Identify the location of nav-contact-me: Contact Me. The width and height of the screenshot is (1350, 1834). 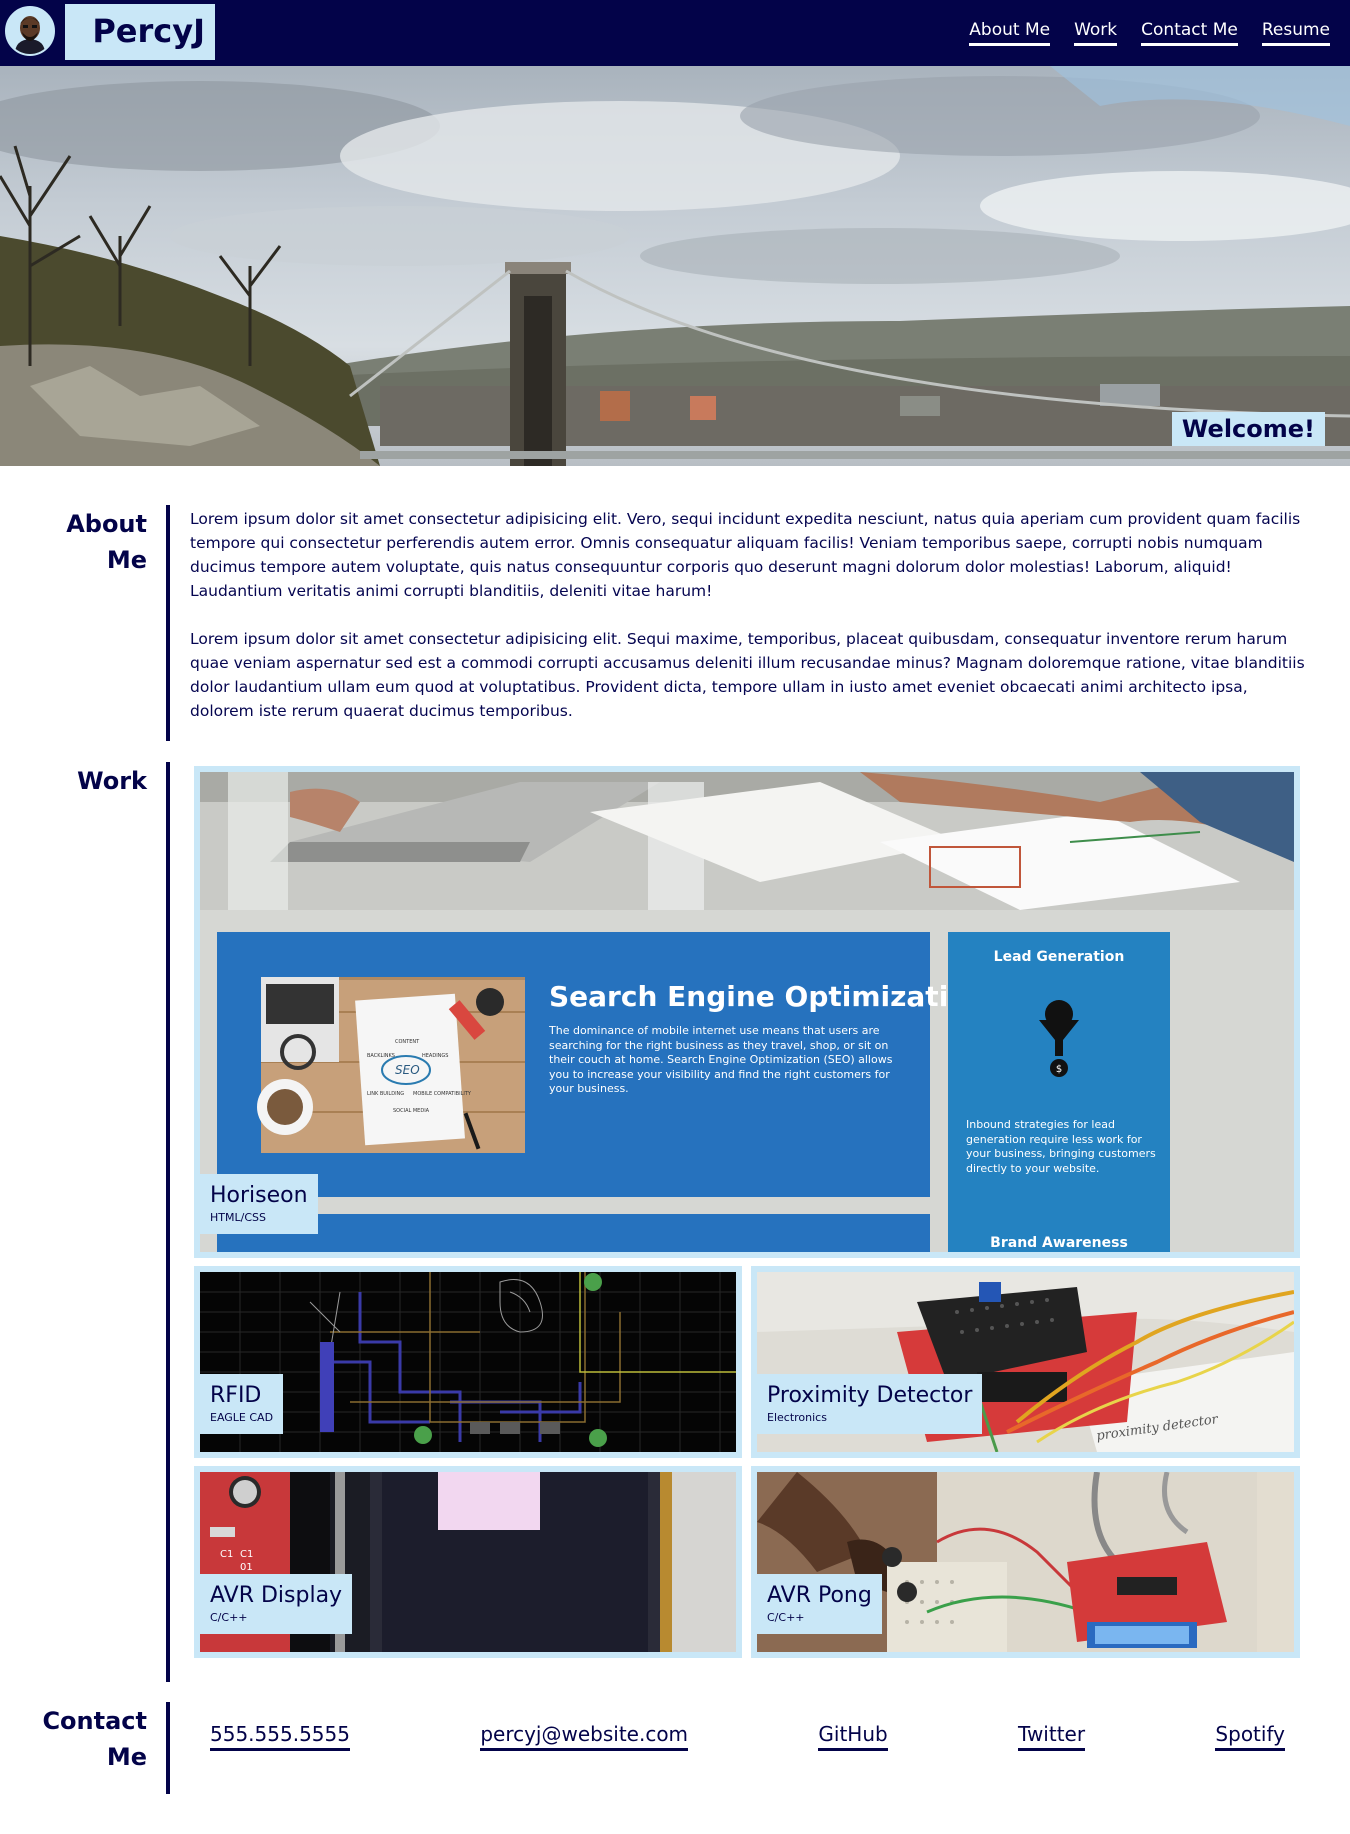
(1189, 33).